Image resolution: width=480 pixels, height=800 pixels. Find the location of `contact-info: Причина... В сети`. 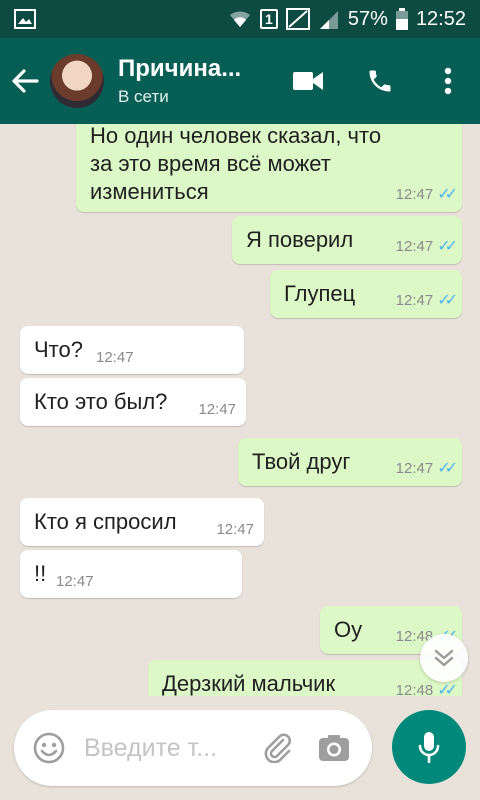

contact-info: Причина... В сети is located at coordinates (195, 81).